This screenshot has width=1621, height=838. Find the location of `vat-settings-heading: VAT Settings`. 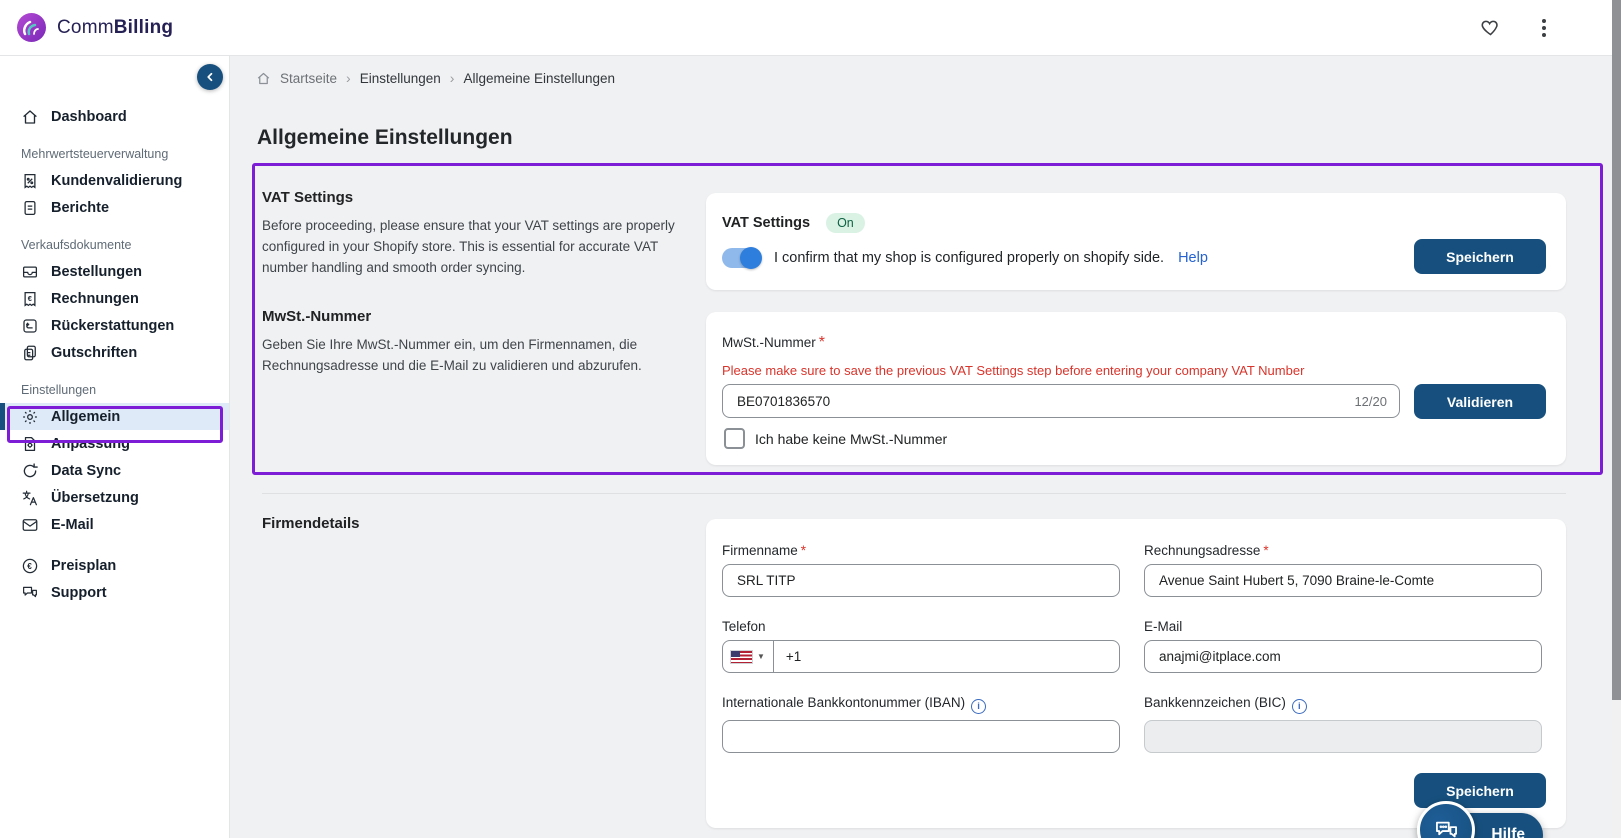

vat-settings-heading: VAT Settings is located at coordinates (308, 197).